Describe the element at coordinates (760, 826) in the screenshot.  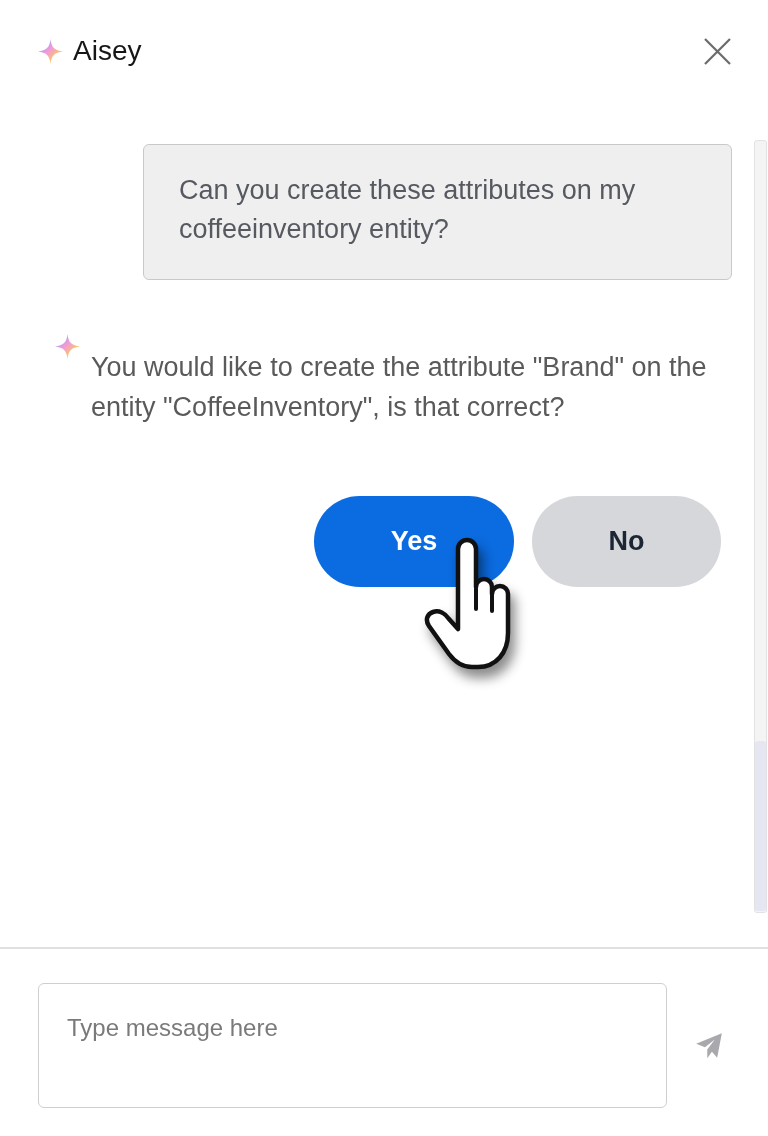
I see `scrollbar-thumb` at that location.